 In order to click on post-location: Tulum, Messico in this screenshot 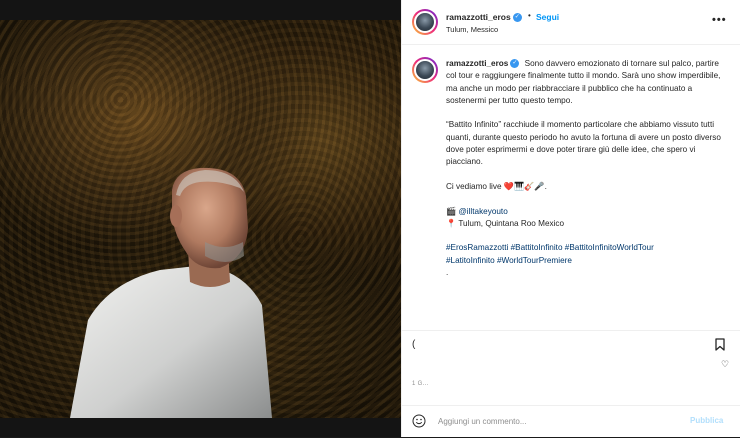, I will do `click(472, 29)`.